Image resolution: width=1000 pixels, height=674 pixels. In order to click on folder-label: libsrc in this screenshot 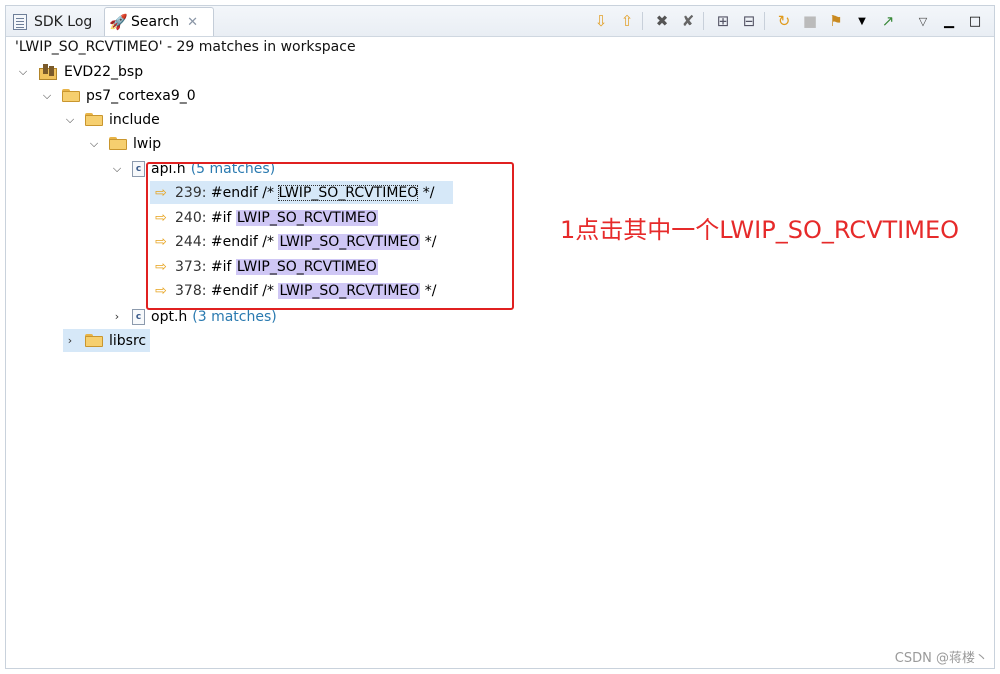, I will do `click(128, 340)`.